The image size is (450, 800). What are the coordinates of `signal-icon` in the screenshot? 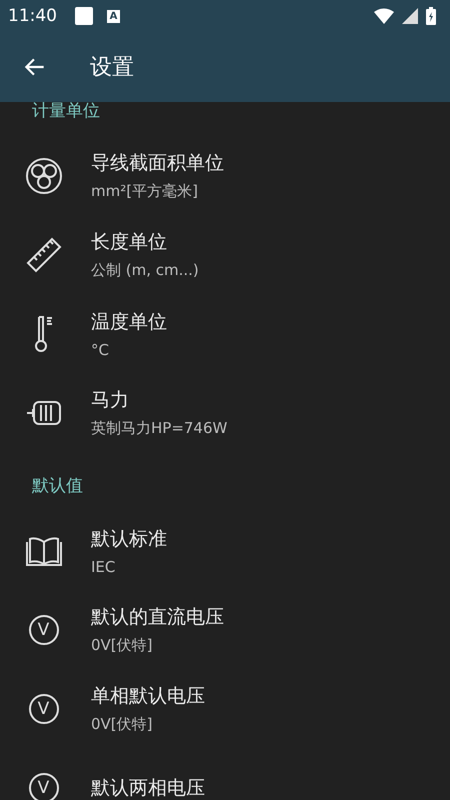 It's located at (410, 16).